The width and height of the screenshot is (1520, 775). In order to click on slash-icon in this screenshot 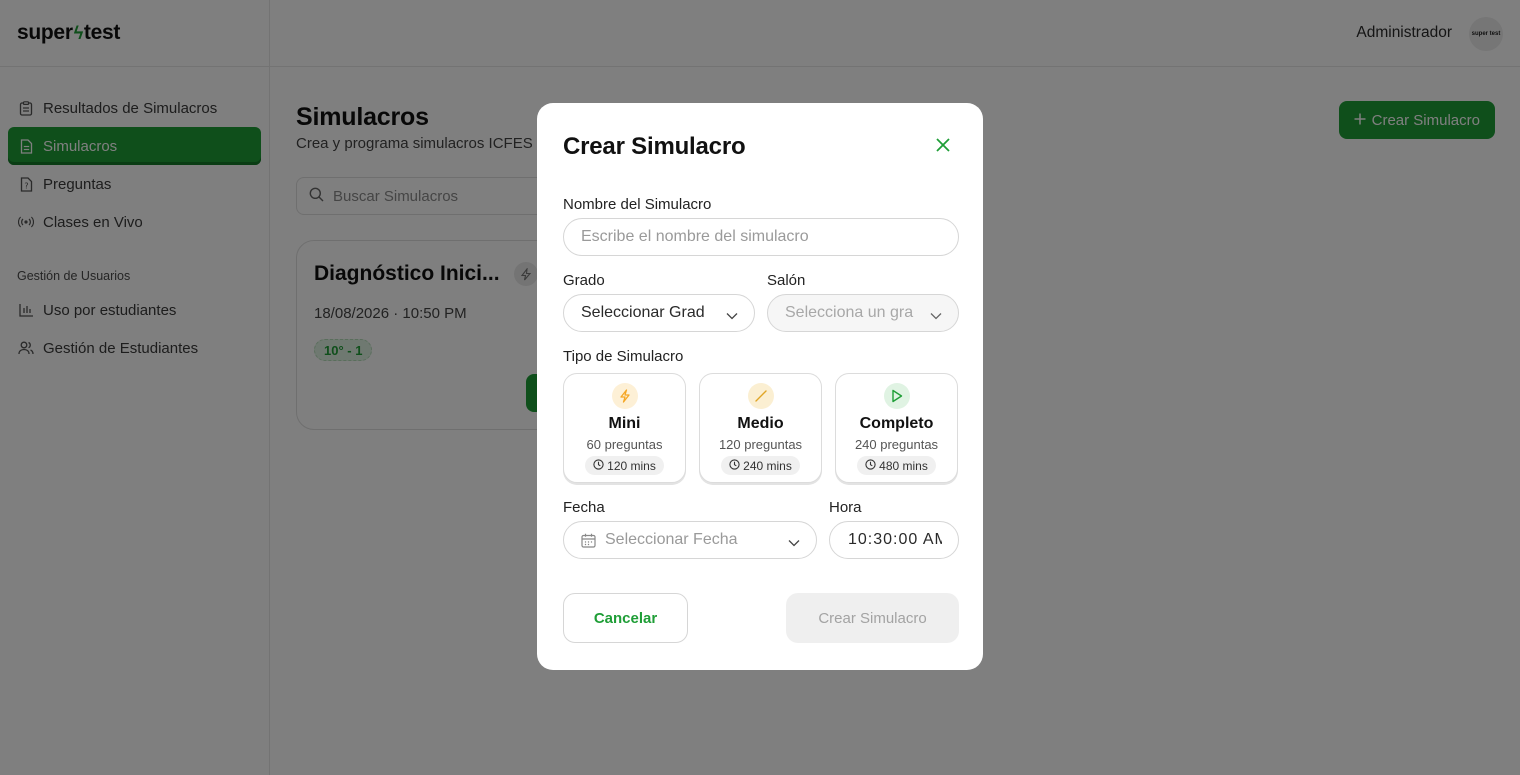, I will do `click(760, 396)`.